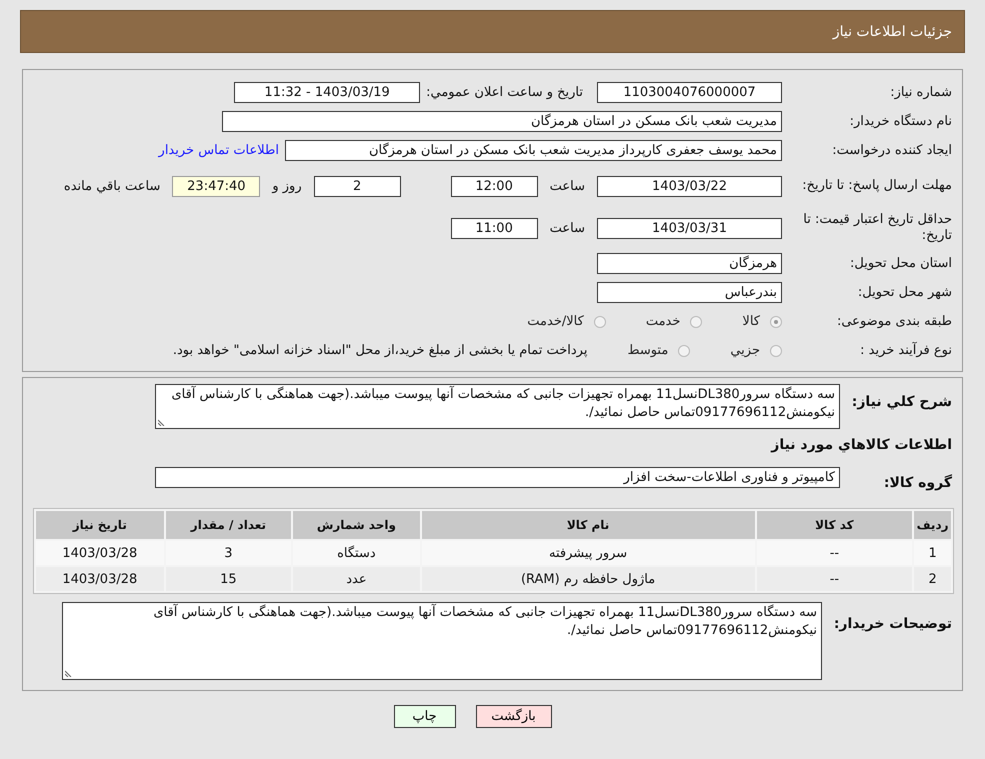  I want to click on field-label: شماره نیاز:, so click(920, 92).